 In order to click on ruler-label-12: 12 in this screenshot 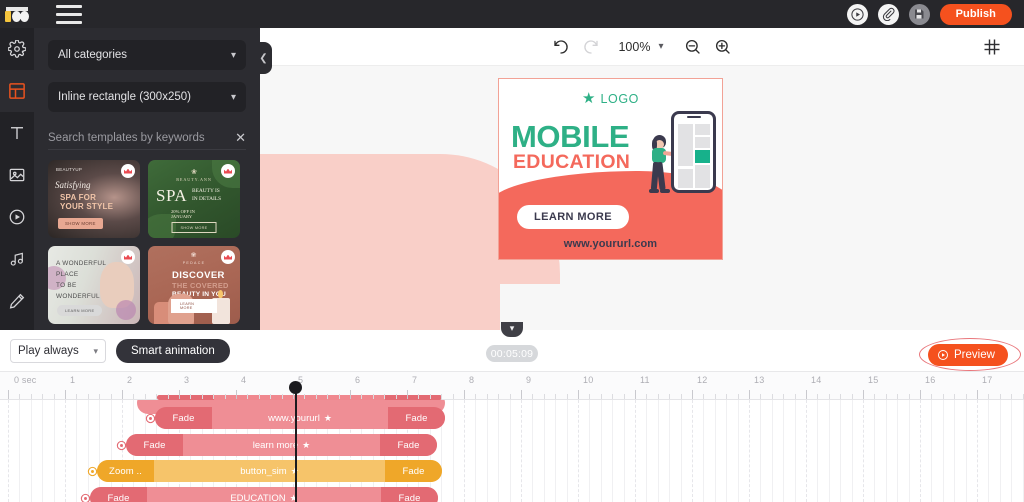, I will do `click(702, 380)`.